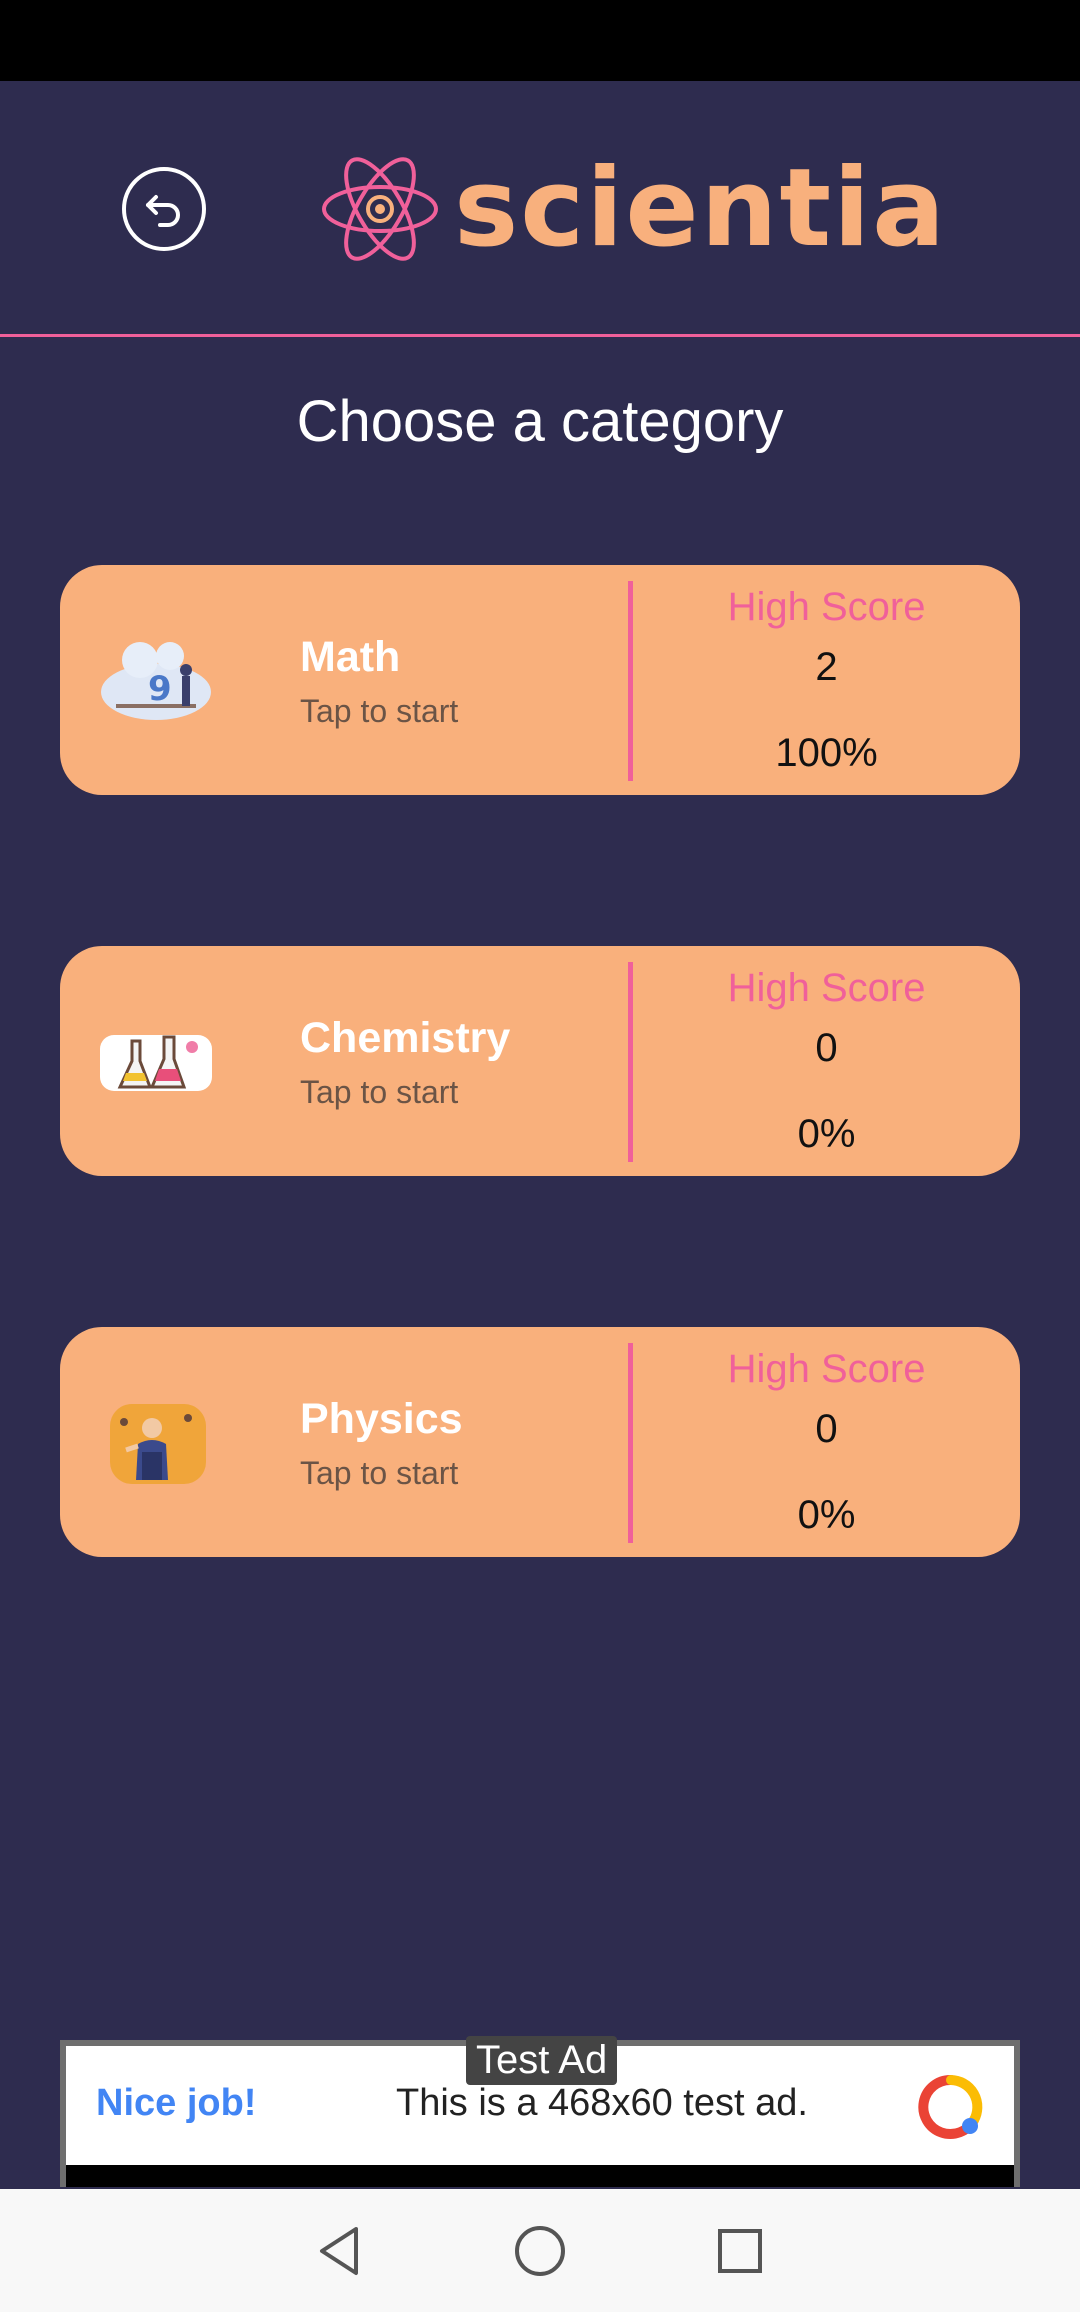 The image size is (1080, 2312). I want to click on svg-text: 9, so click(160, 689).